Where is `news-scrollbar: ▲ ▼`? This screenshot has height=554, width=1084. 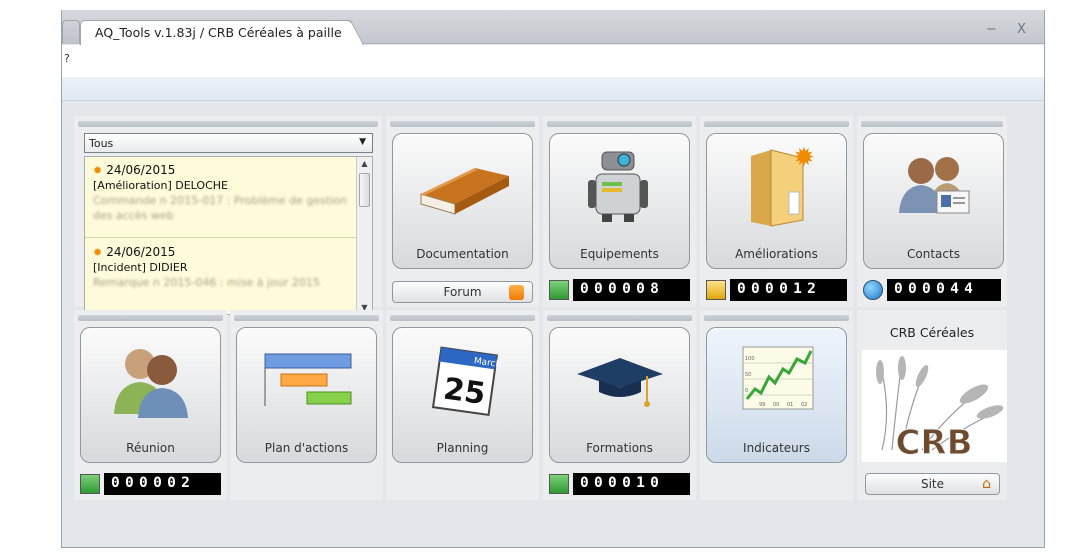 news-scrollbar: ▲ ▼ is located at coordinates (364, 235).